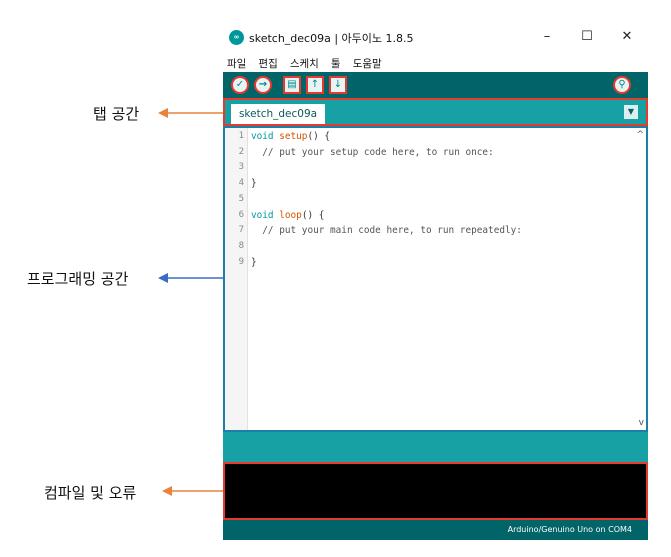 The image size is (671, 557). I want to click on menu-help: 도움말, so click(367, 64).